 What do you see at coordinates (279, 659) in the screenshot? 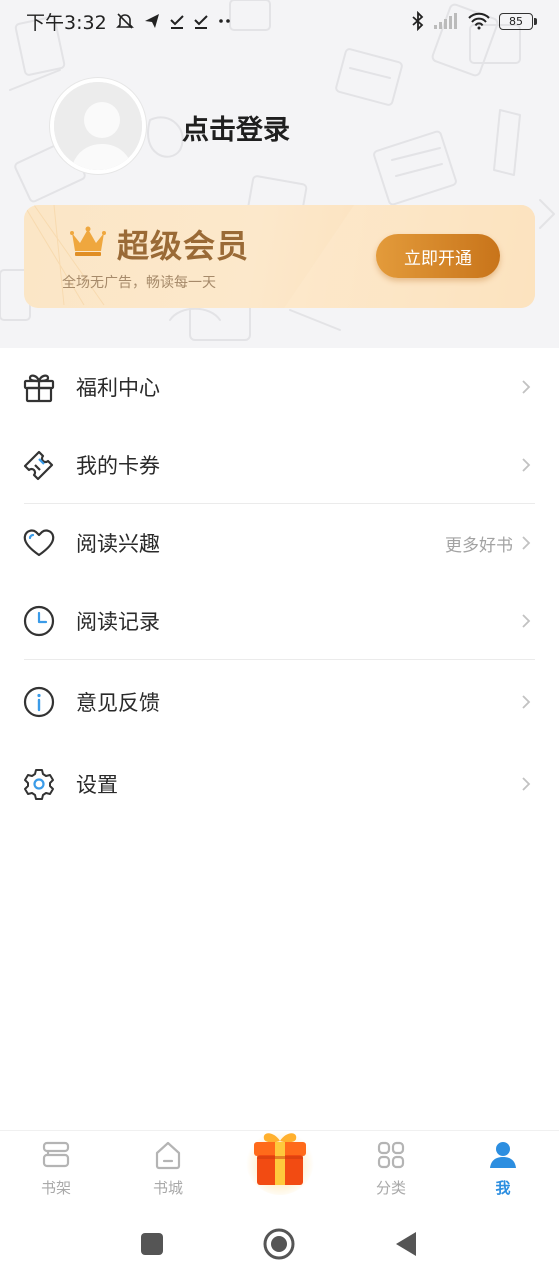
I see `divider` at bounding box center [279, 659].